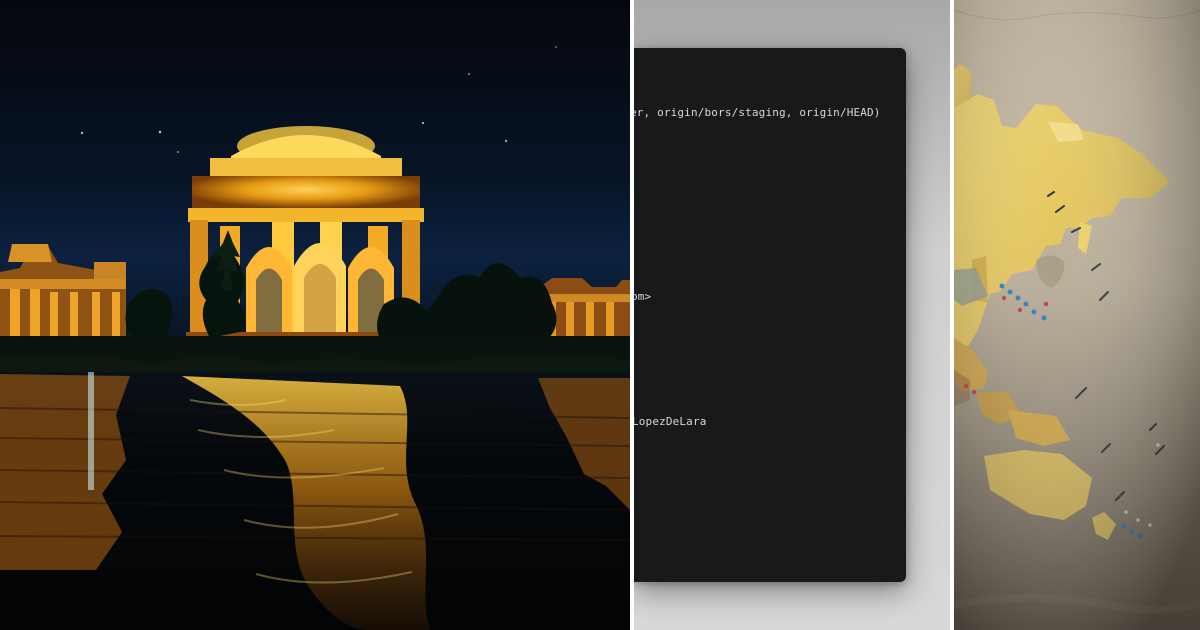  I want to click on terminal-line-3: LopezDeLara, so click(670, 421).